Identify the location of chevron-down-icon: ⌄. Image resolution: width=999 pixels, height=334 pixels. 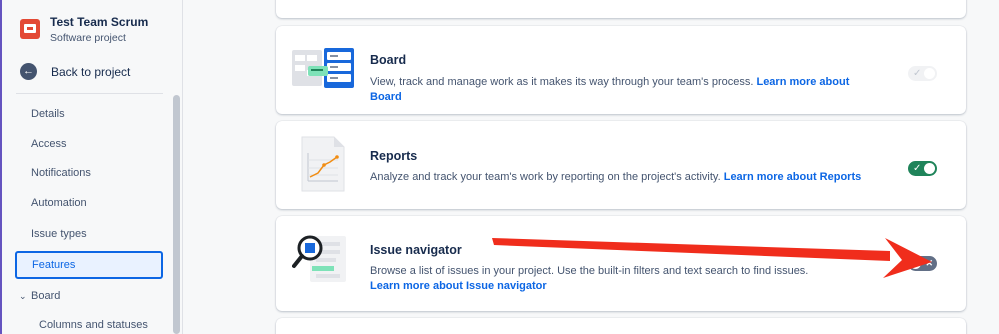
(23, 296).